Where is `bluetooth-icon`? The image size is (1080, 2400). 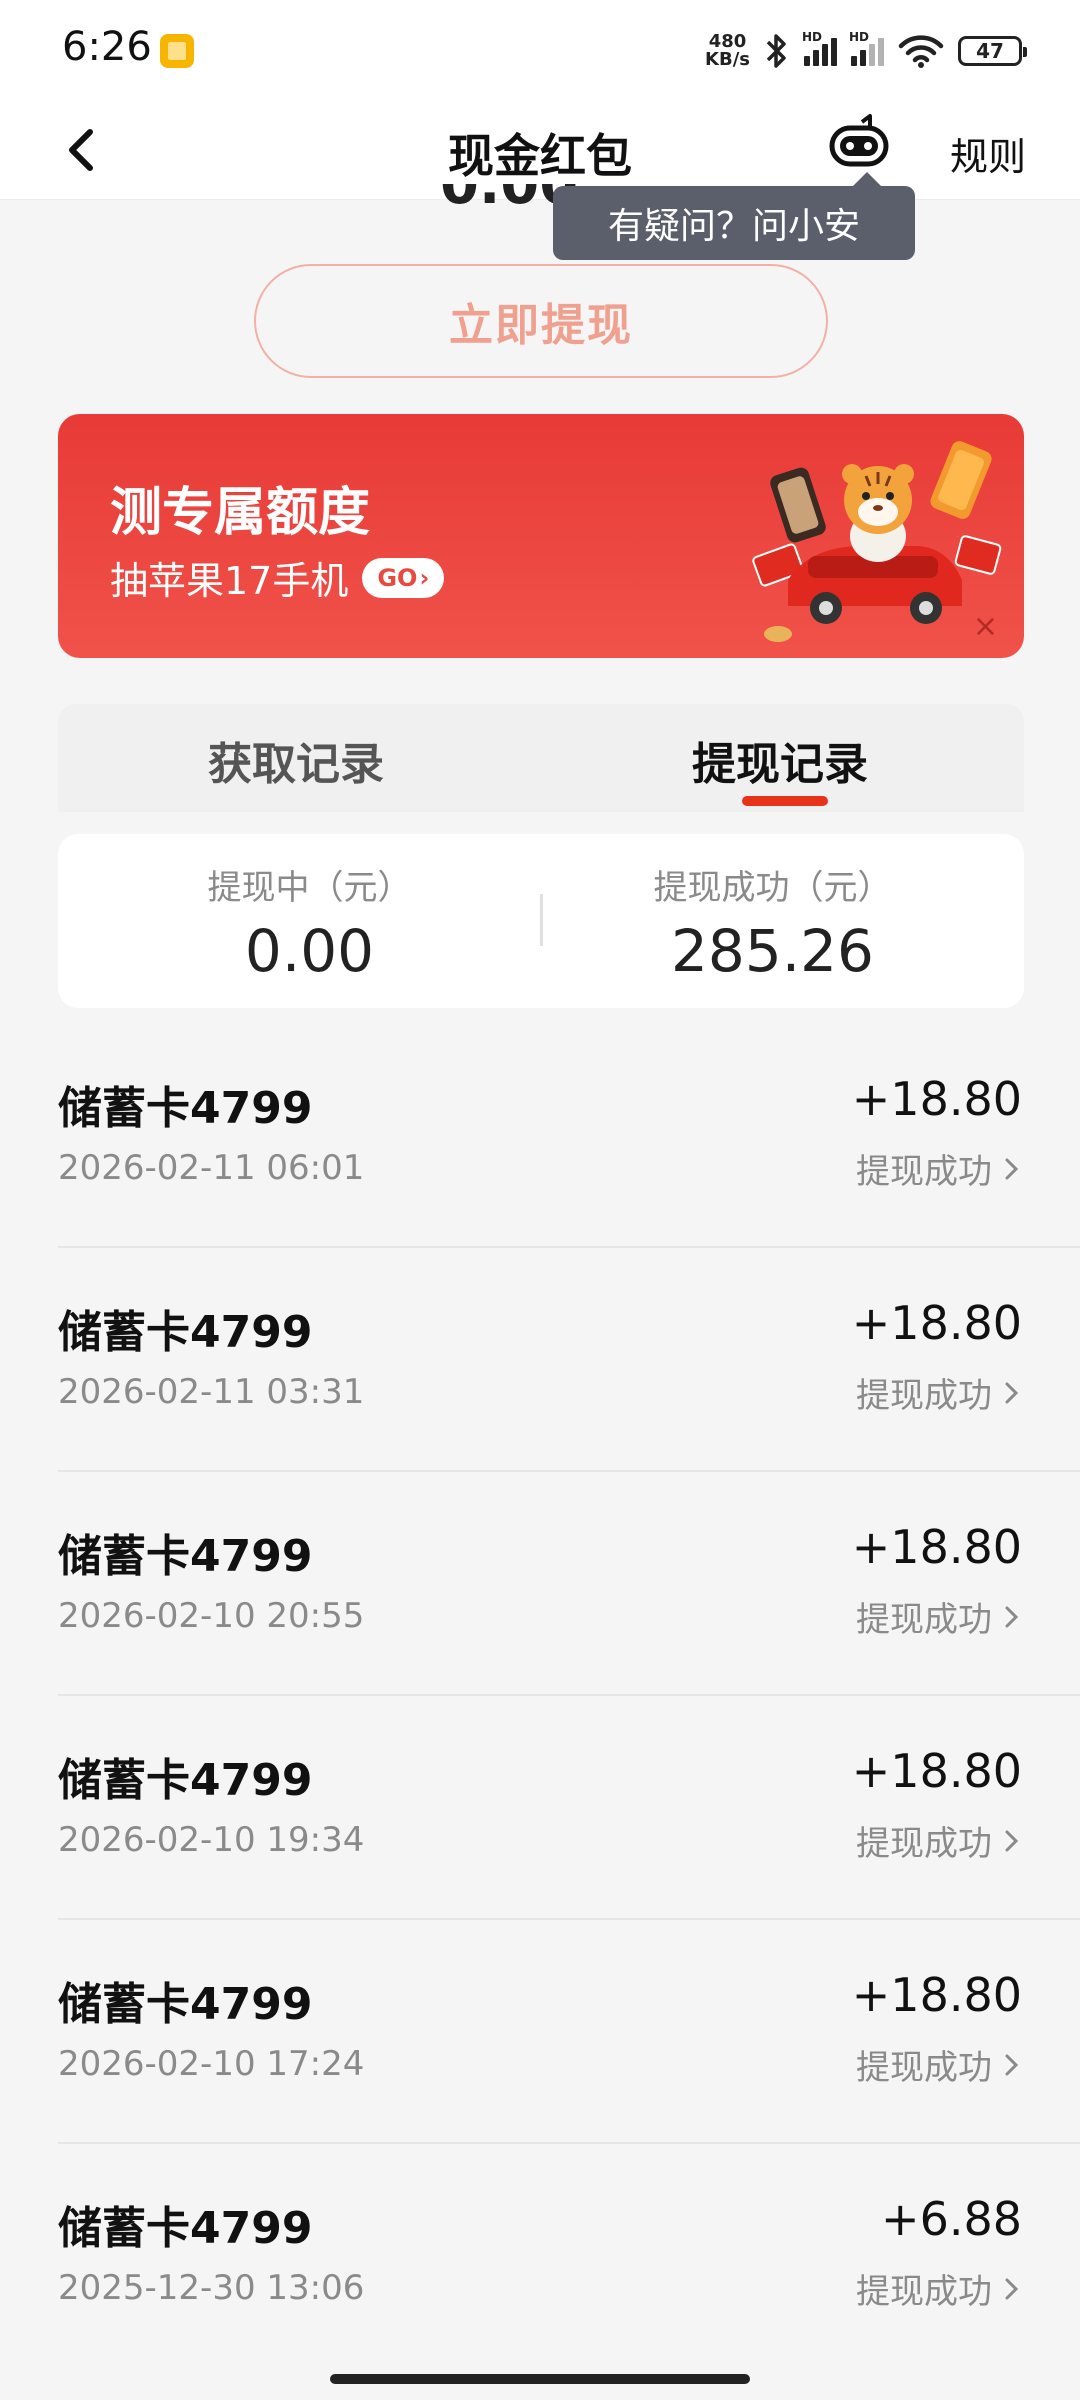
bluetooth-icon is located at coordinates (776, 51).